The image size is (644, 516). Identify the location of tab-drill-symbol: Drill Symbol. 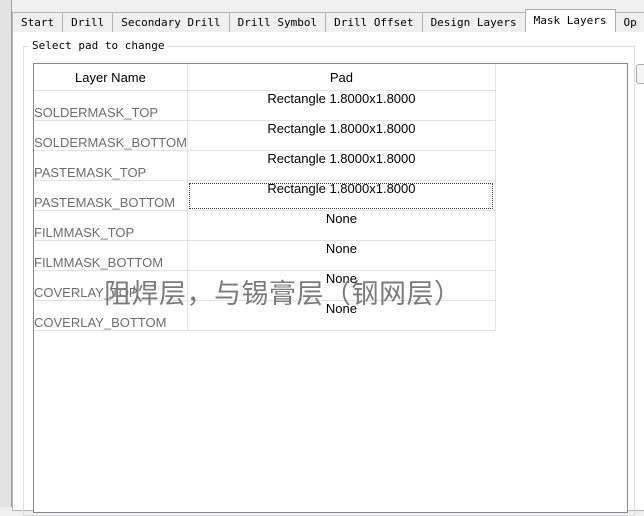
(277, 22).